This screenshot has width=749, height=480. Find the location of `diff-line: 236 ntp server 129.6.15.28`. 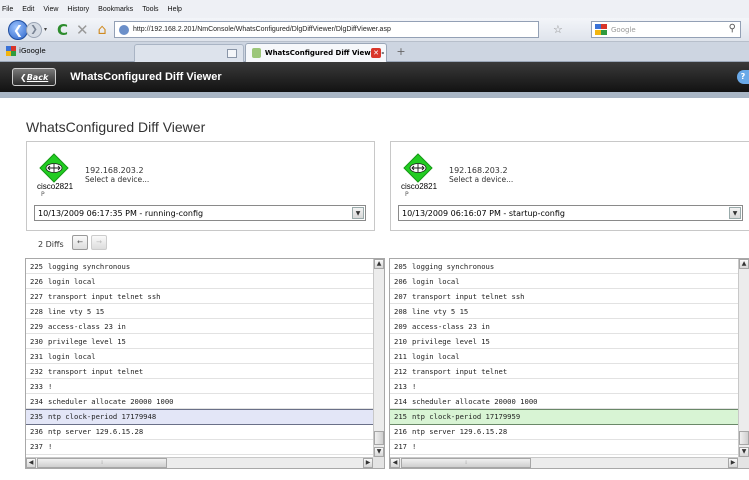

diff-line: 236 ntp server 129.6.15.28 is located at coordinates (199, 432).